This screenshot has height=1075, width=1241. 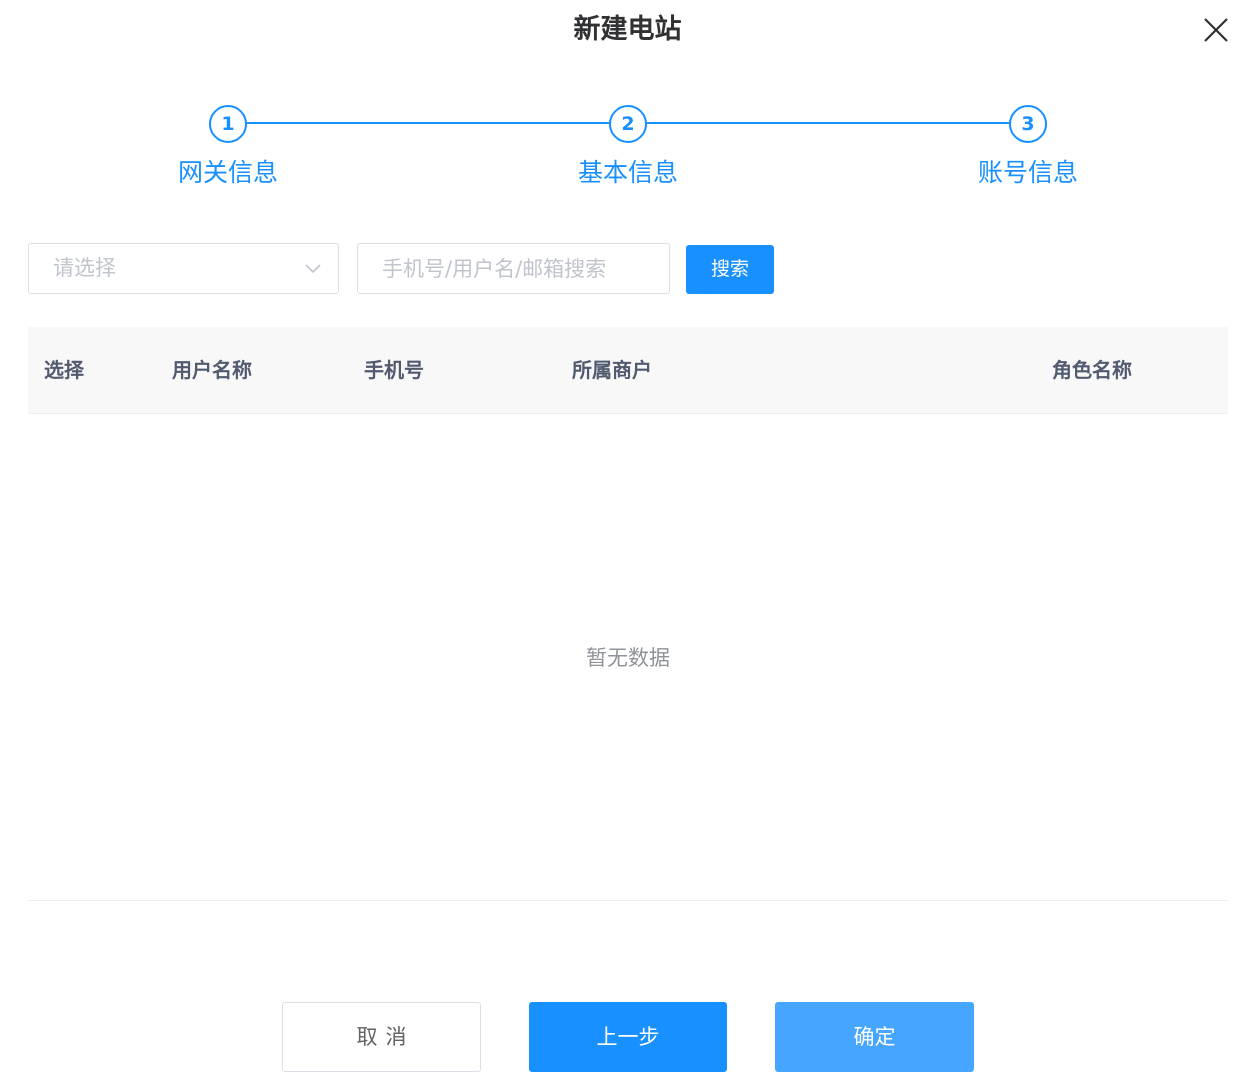 What do you see at coordinates (627, 172) in the screenshot?
I see `step-2-label: 基本信息` at bounding box center [627, 172].